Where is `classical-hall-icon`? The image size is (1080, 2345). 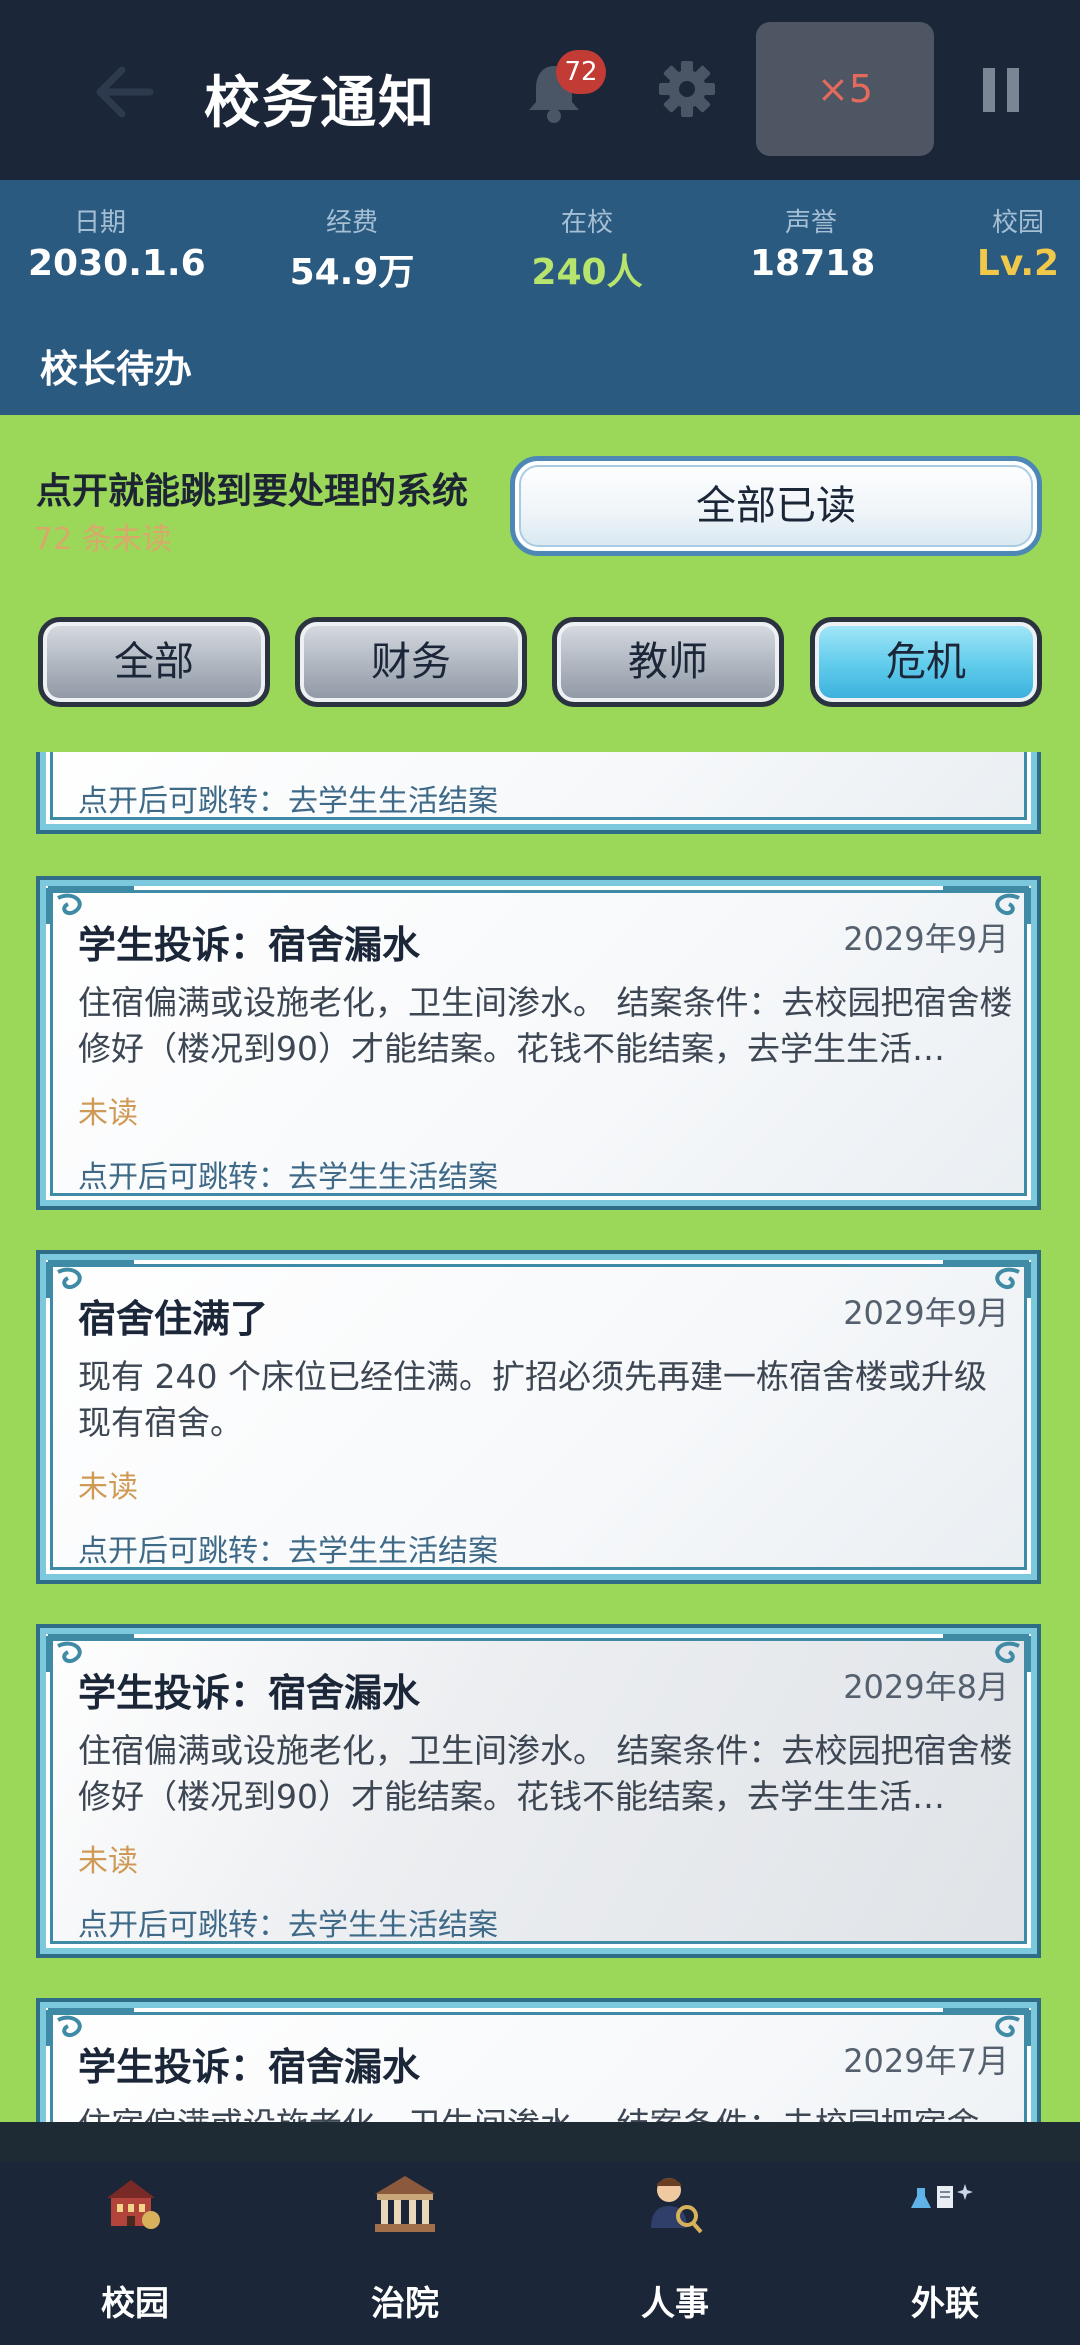 classical-hall-icon is located at coordinates (405, 2204).